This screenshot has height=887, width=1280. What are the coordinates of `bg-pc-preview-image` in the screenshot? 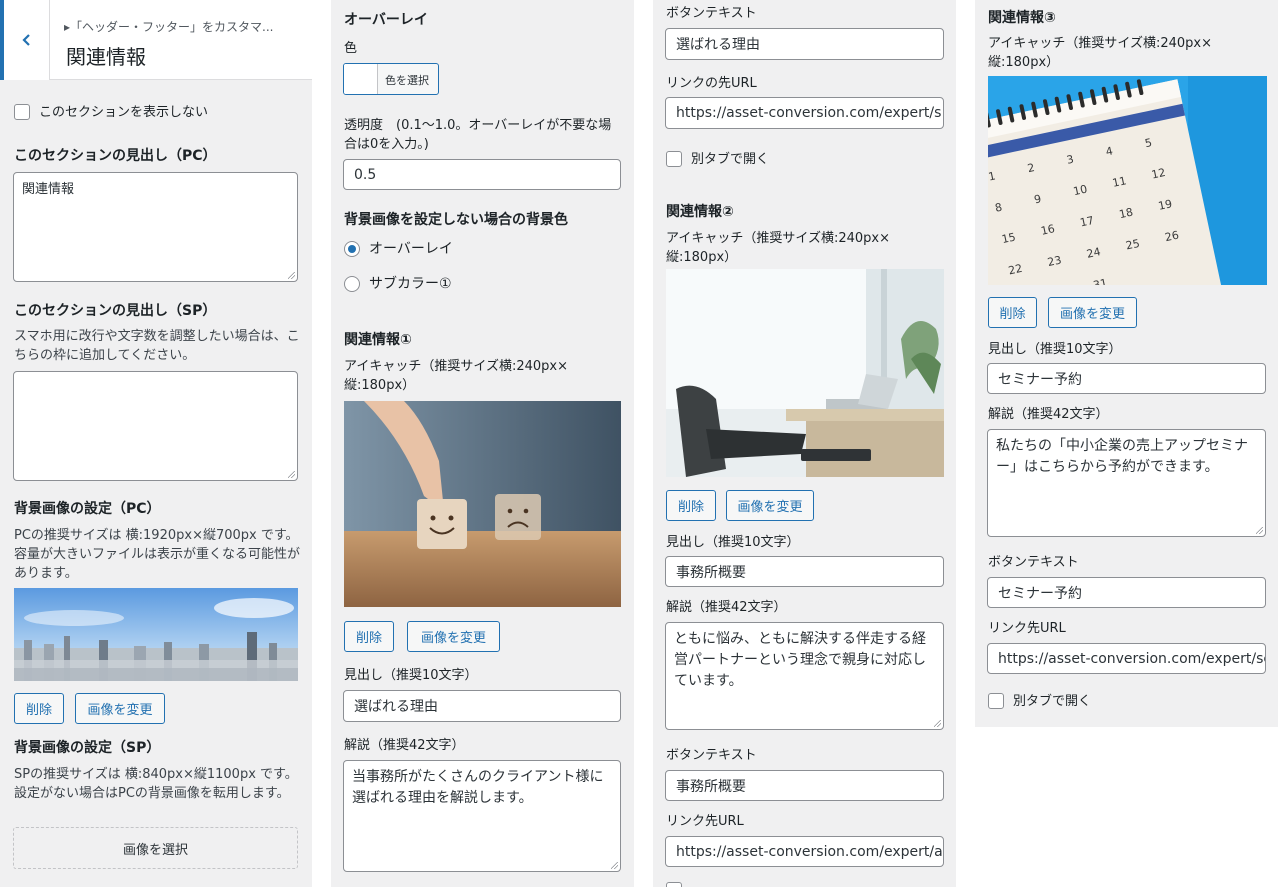 It's located at (156, 634).